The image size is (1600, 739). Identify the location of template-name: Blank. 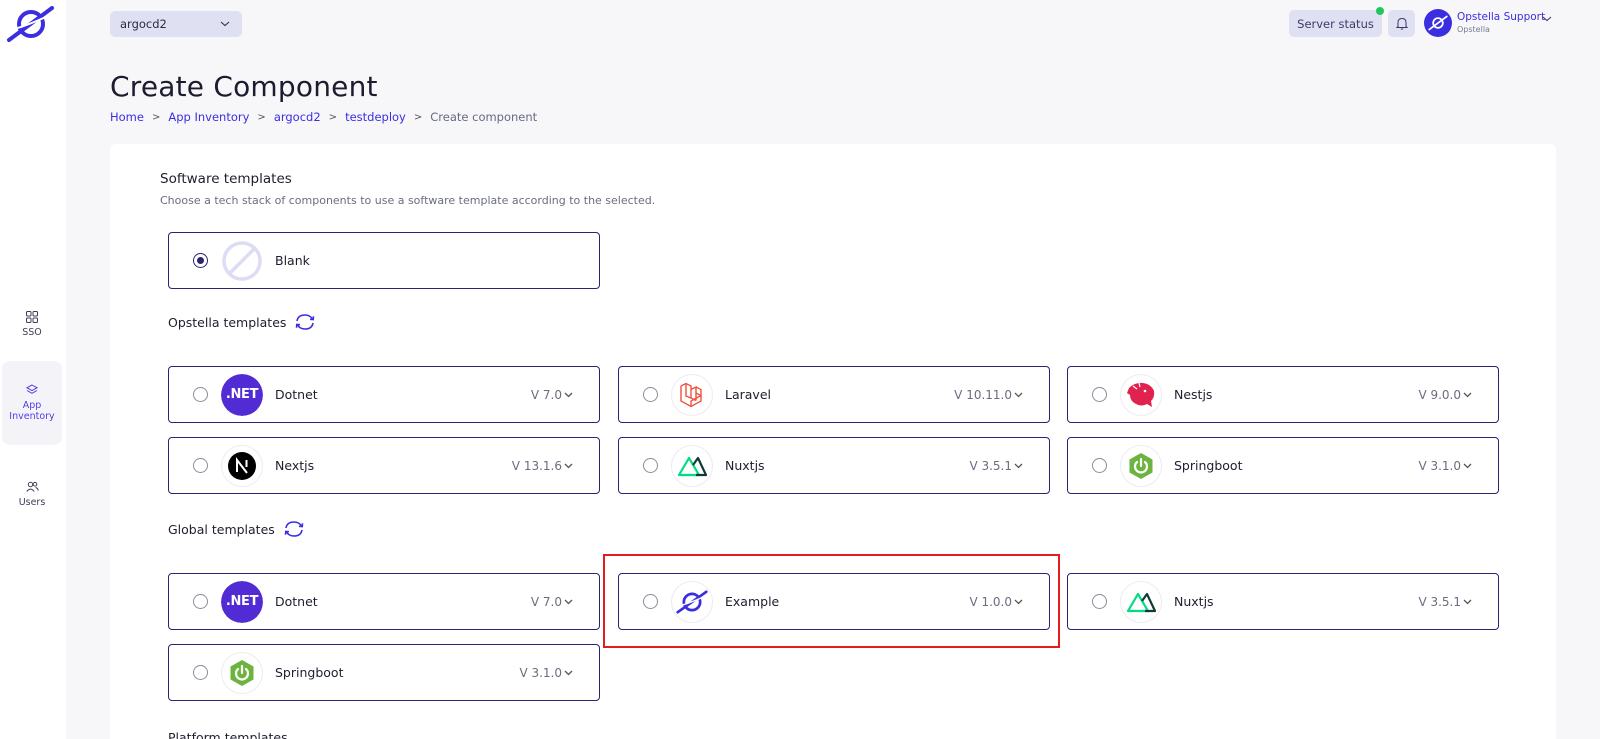
(292, 260).